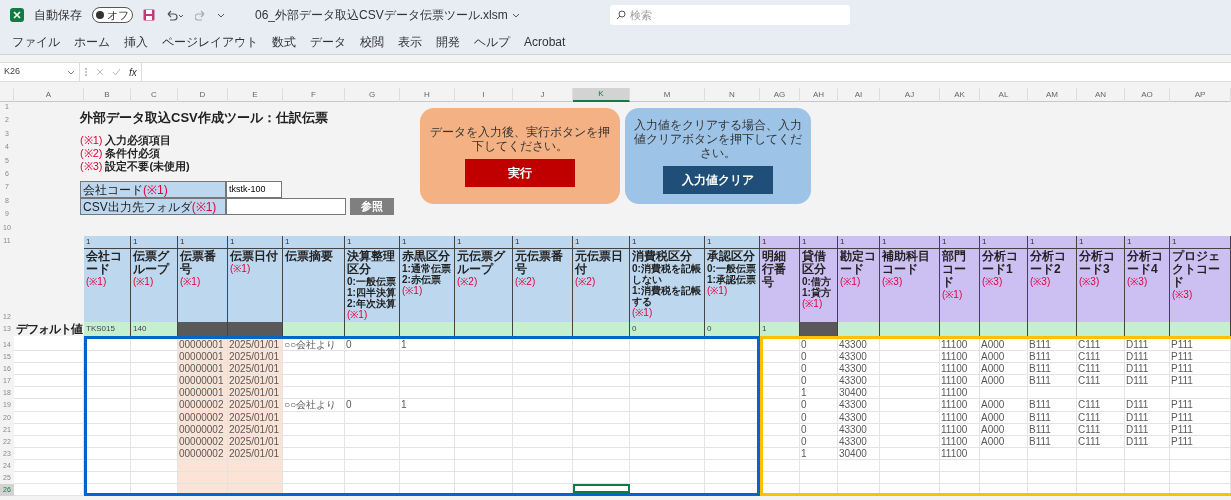 This screenshot has height=500, width=1231. I want to click on ribbon-tab: Acrobat, so click(545, 42).